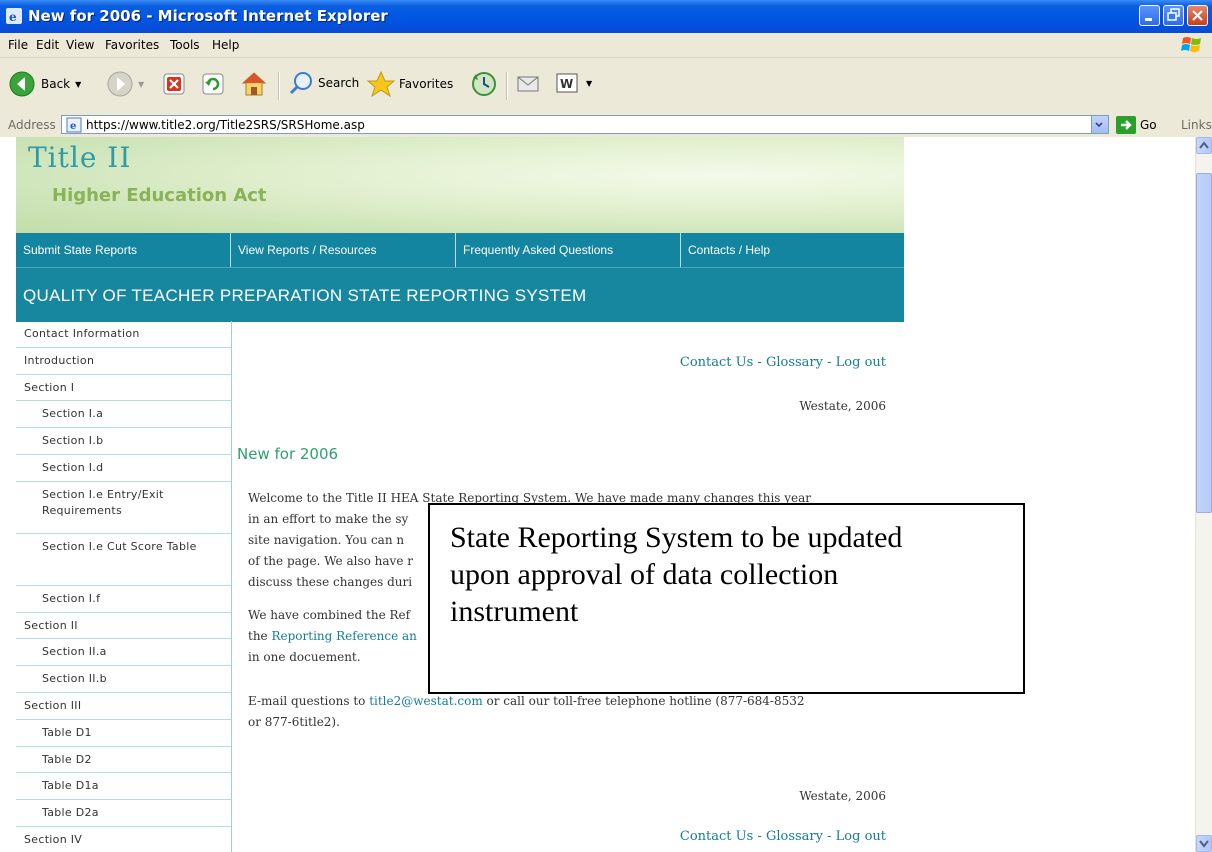 The image size is (1212, 852). What do you see at coordinates (1196, 125) in the screenshot?
I see `links-button: Links` at bounding box center [1196, 125].